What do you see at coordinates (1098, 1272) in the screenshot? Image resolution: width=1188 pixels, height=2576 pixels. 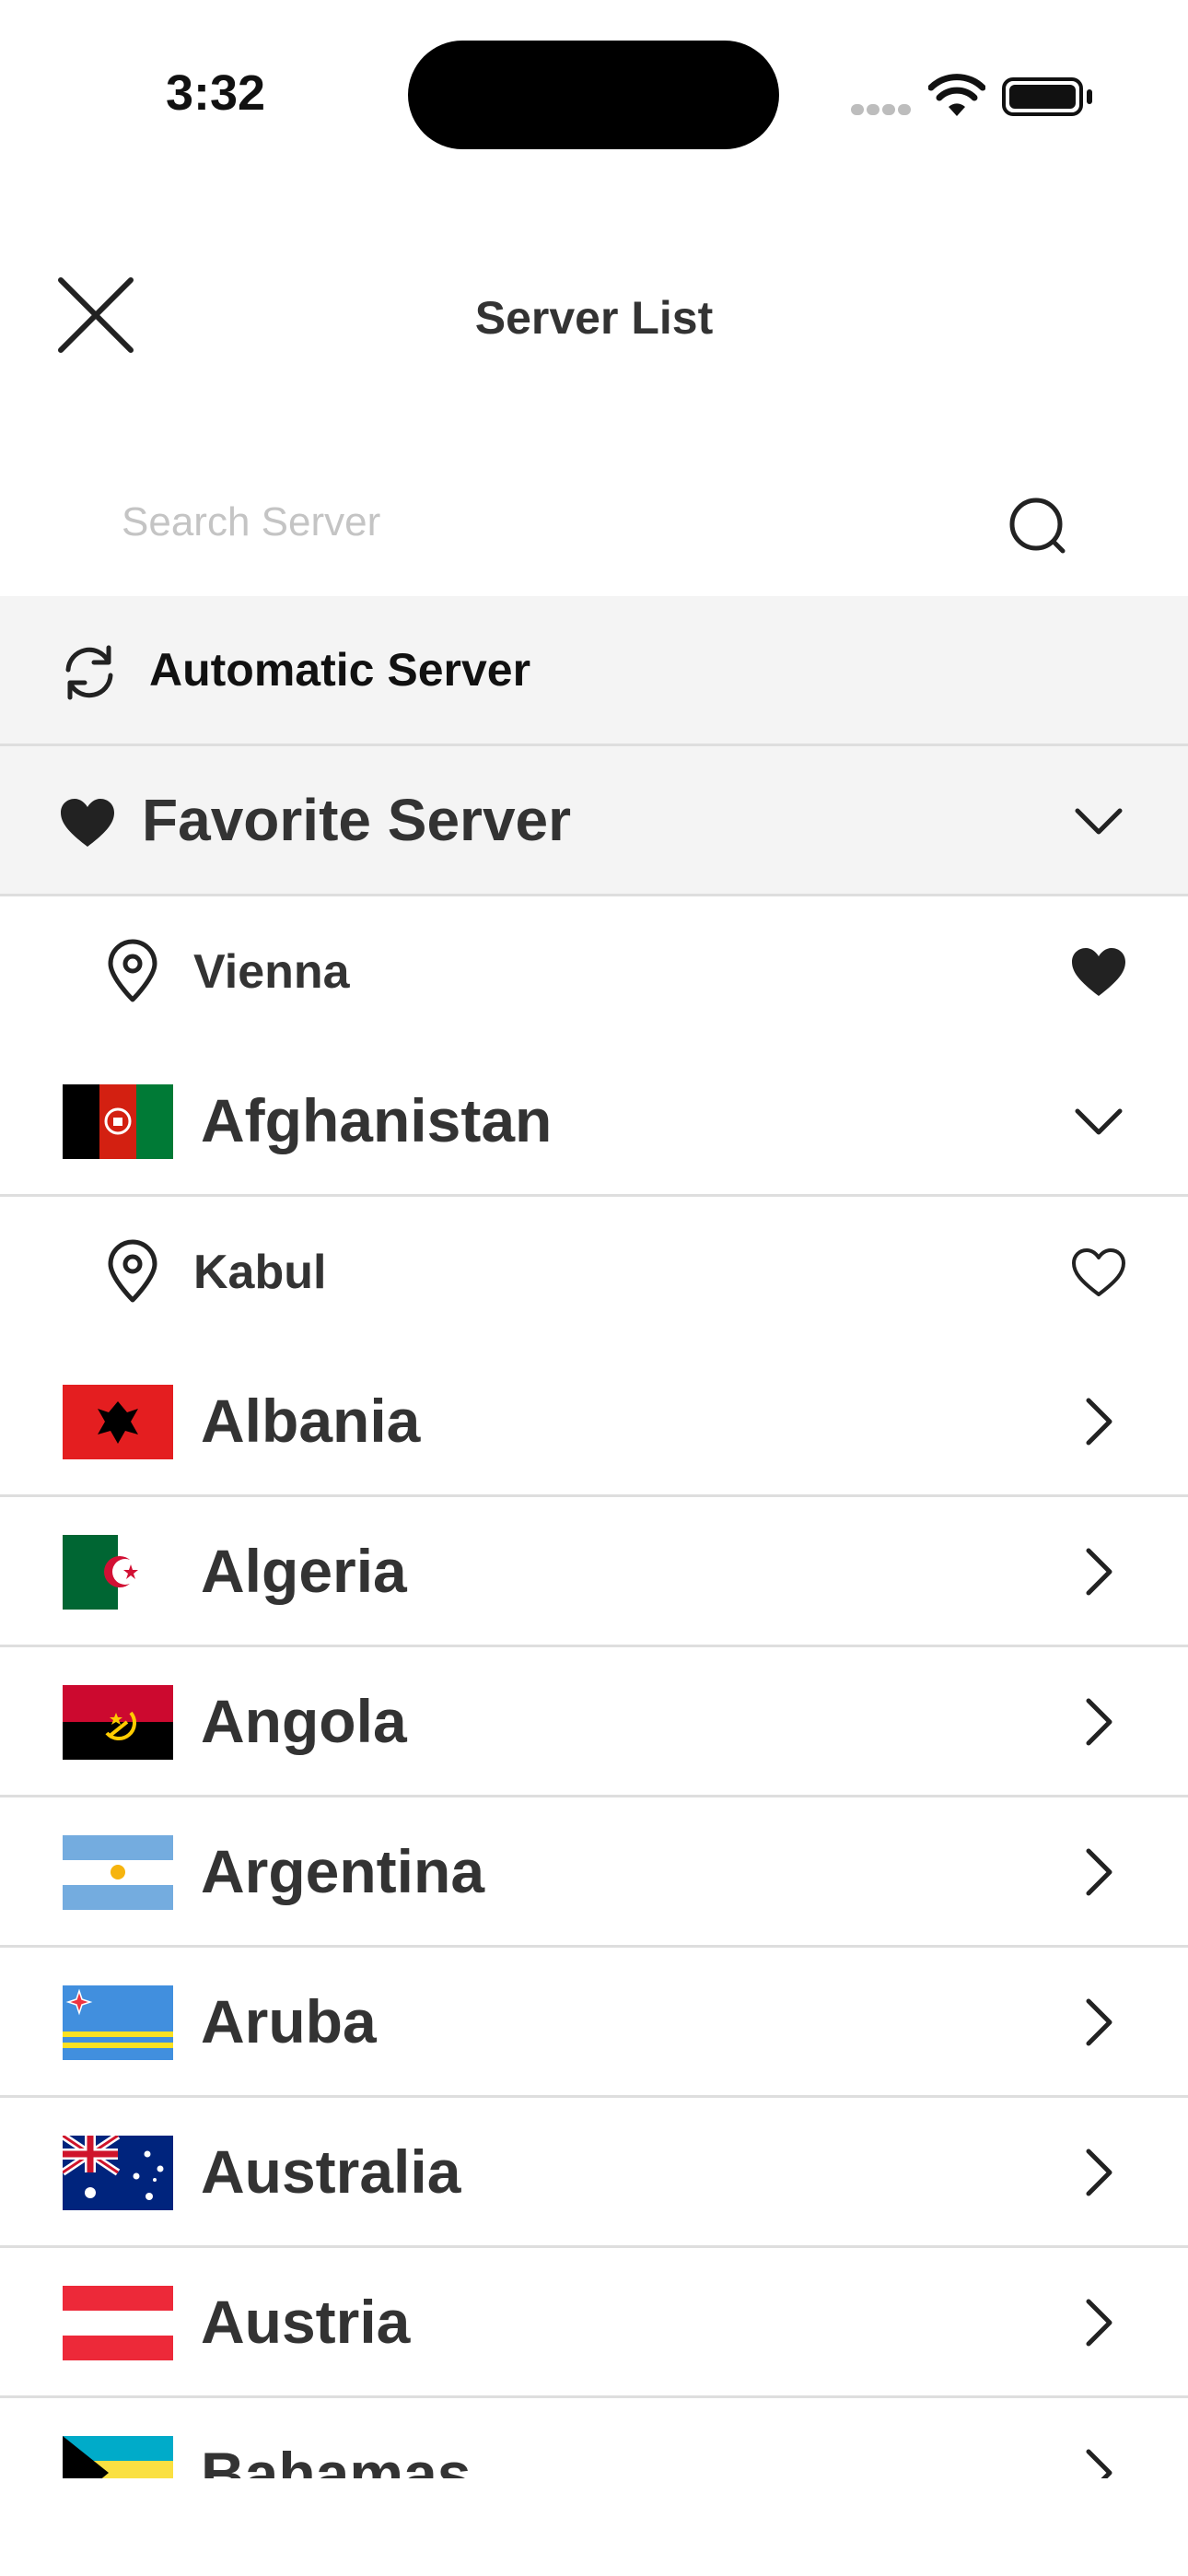 I see `heart-outline-icon` at bounding box center [1098, 1272].